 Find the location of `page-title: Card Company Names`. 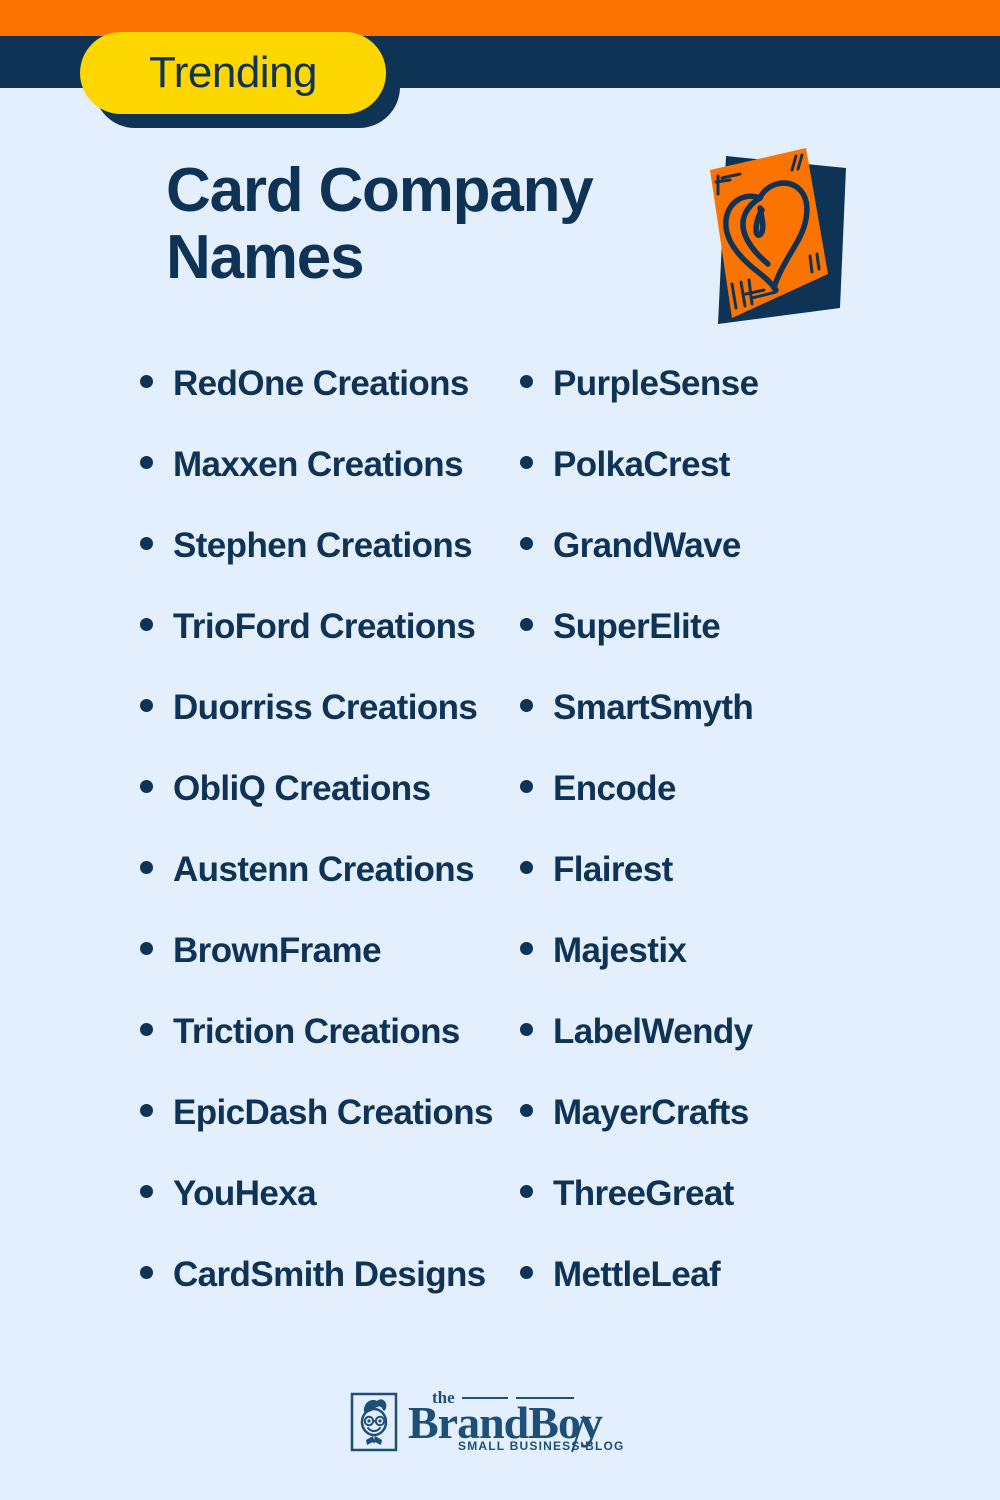

page-title: Card Company Names is located at coordinates (426, 224).